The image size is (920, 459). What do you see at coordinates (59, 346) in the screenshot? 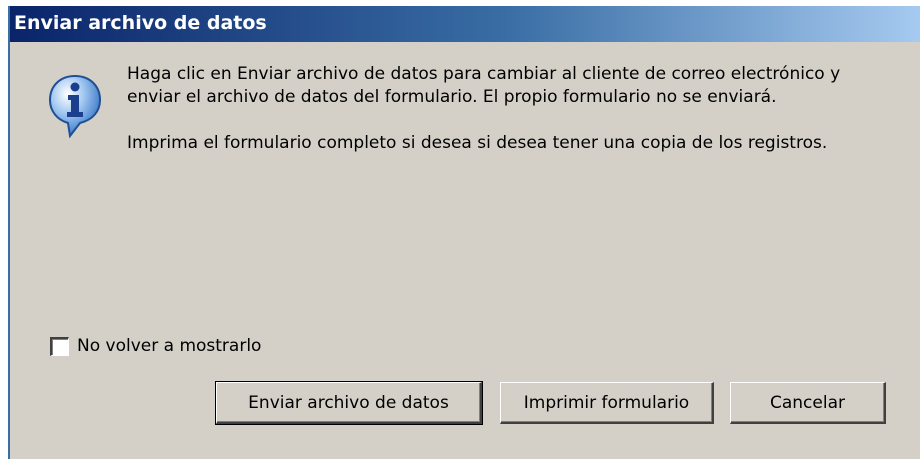
I see `dont-show-again-checkbox` at bounding box center [59, 346].